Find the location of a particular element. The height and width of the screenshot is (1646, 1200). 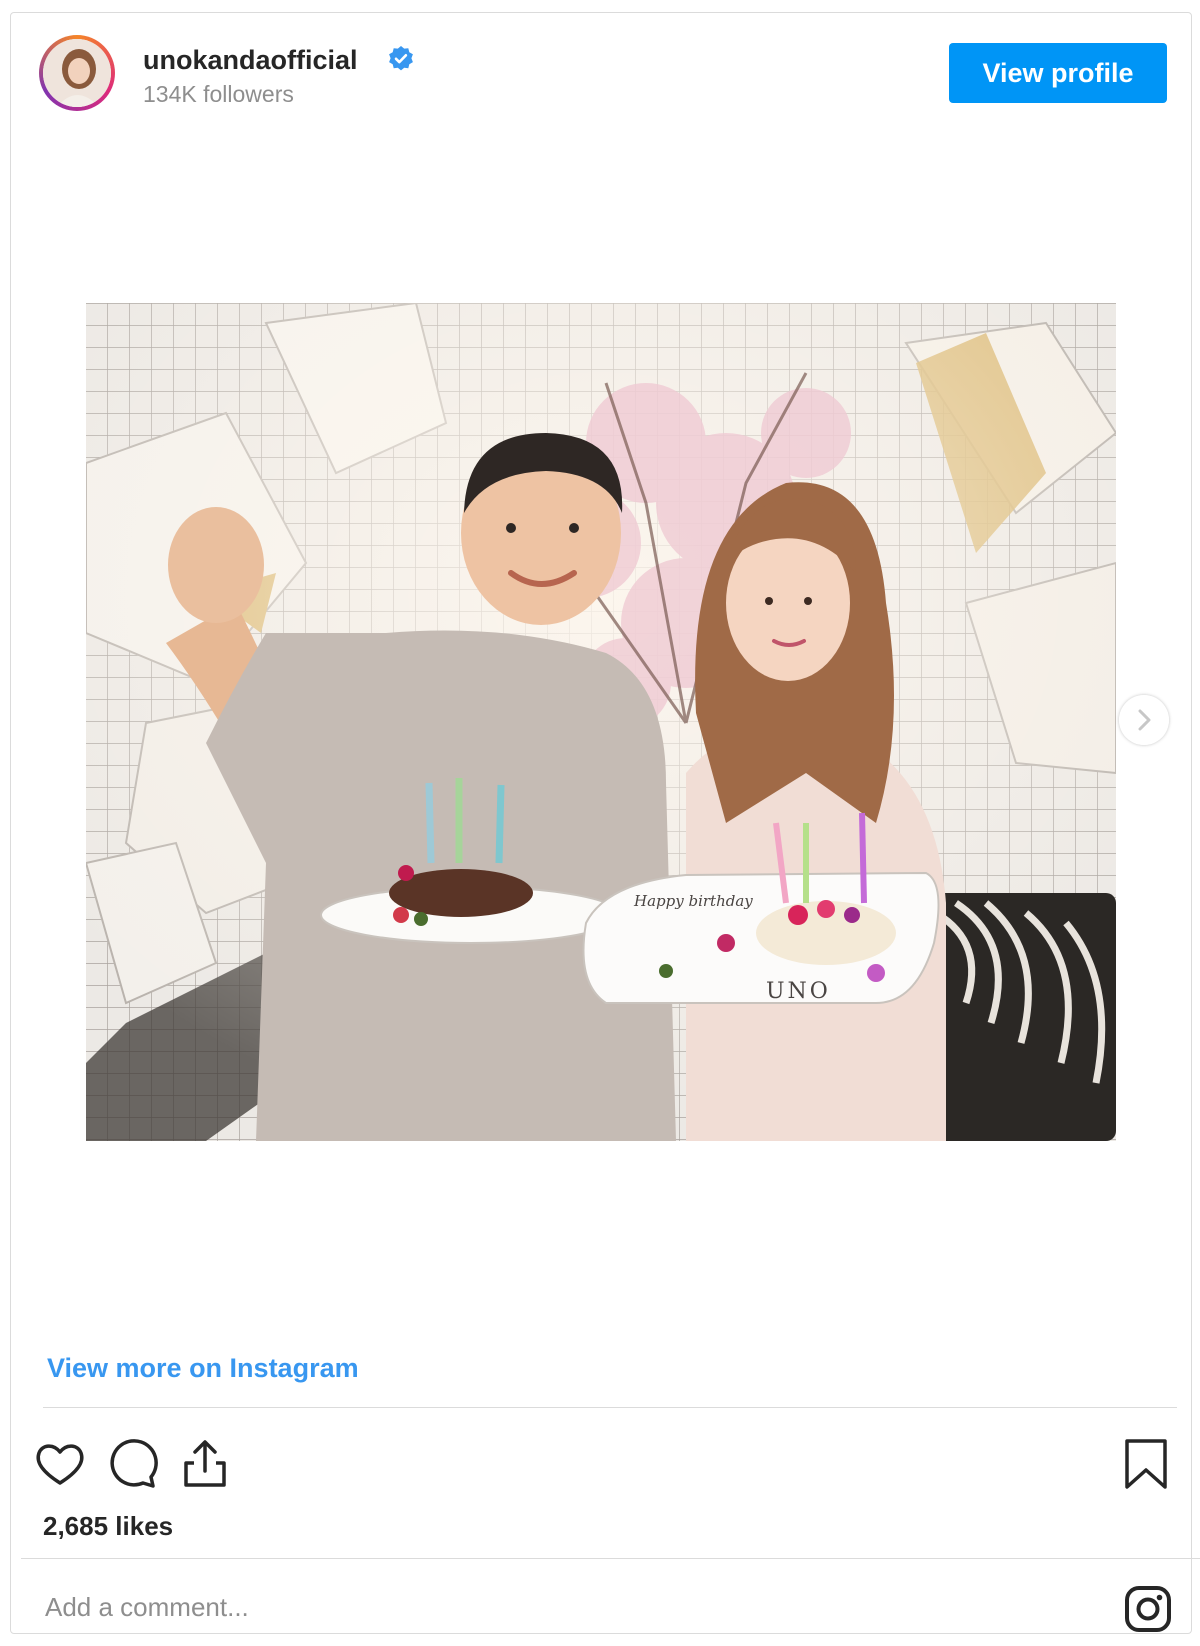

comment-input is located at coordinates (545, 1607).